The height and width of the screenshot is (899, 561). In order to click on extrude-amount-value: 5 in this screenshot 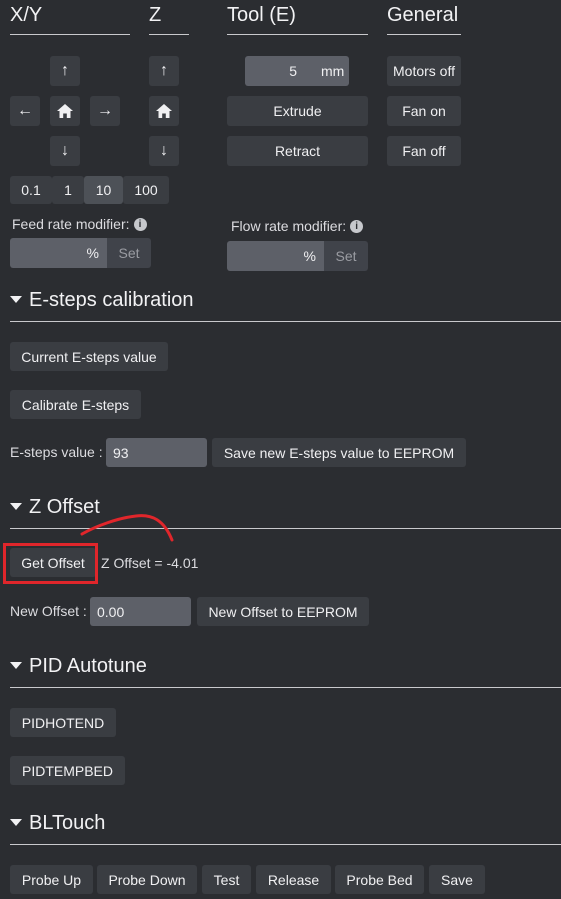, I will do `click(293, 71)`.